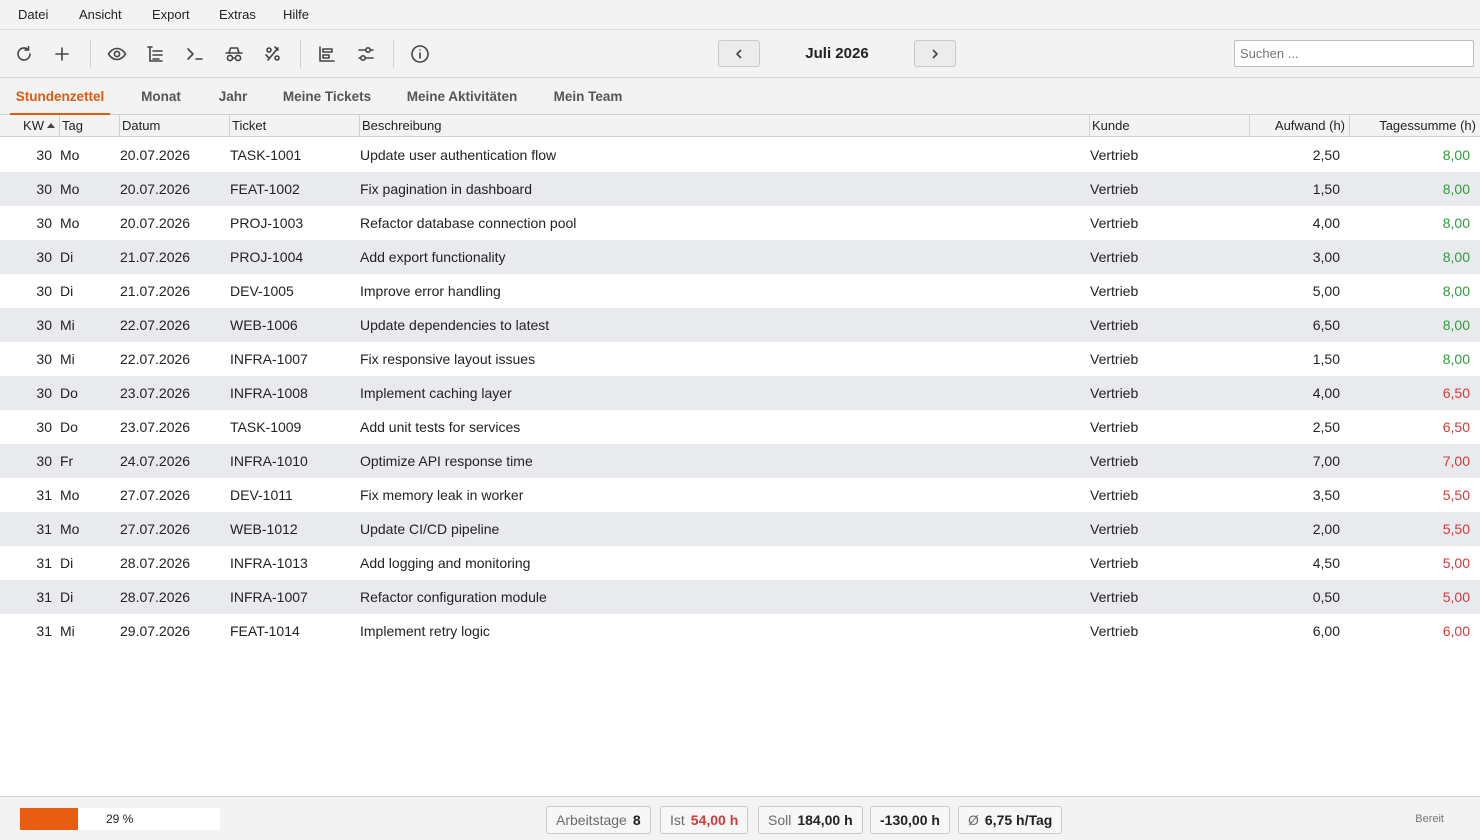 Image resolution: width=1480 pixels, height=840 pixels. Describe the element at coordinates (725, 126) in the screenshot. I see `column-header-beschreibung: Beschreibung` at that location.